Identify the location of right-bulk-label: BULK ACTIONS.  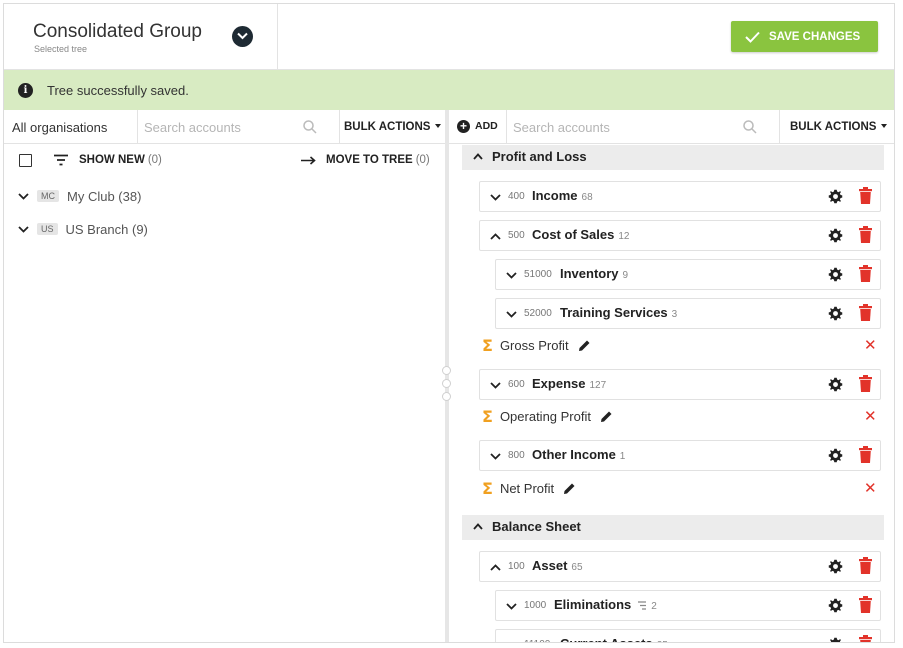
(833, 127).